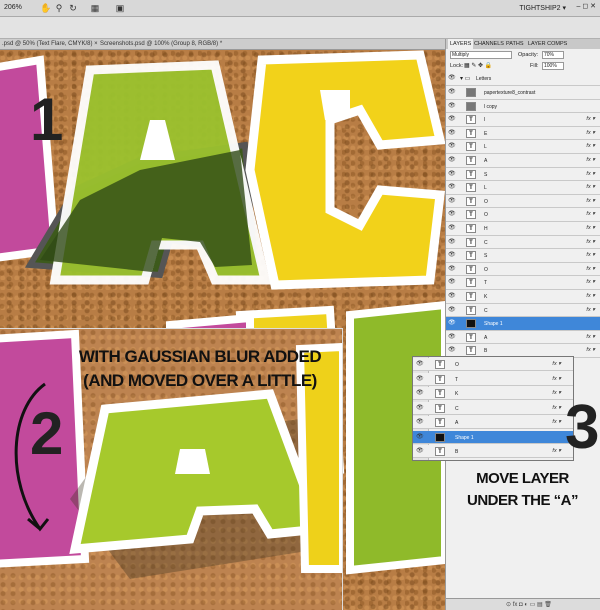 This screenshot has height=610, width=600. What do you see at coordinates (59, 8) in the screenshot?
I see `zoom-icon: ⚲` at bounding box center [59, 8].